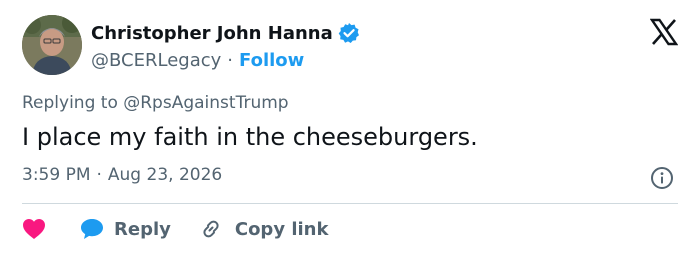 This screenshot has width=700, height=256. I want to click on author-handle: @BCERLegacy, so click(156, 60).